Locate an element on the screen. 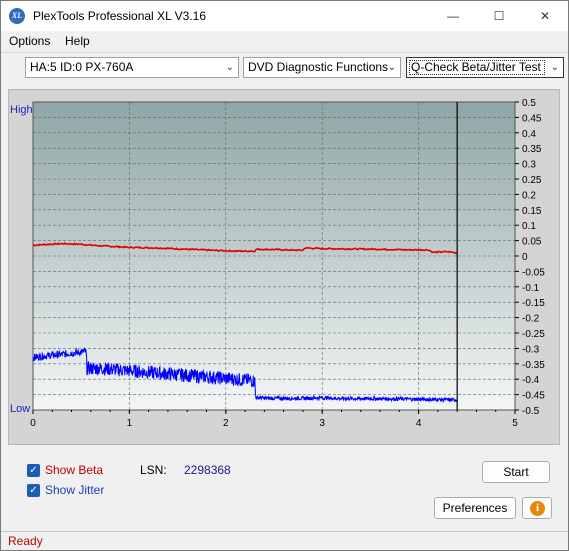 The height and width of the screenshot is (551, 569). lsn-label: LSN: is located at coordinates (153, 470).